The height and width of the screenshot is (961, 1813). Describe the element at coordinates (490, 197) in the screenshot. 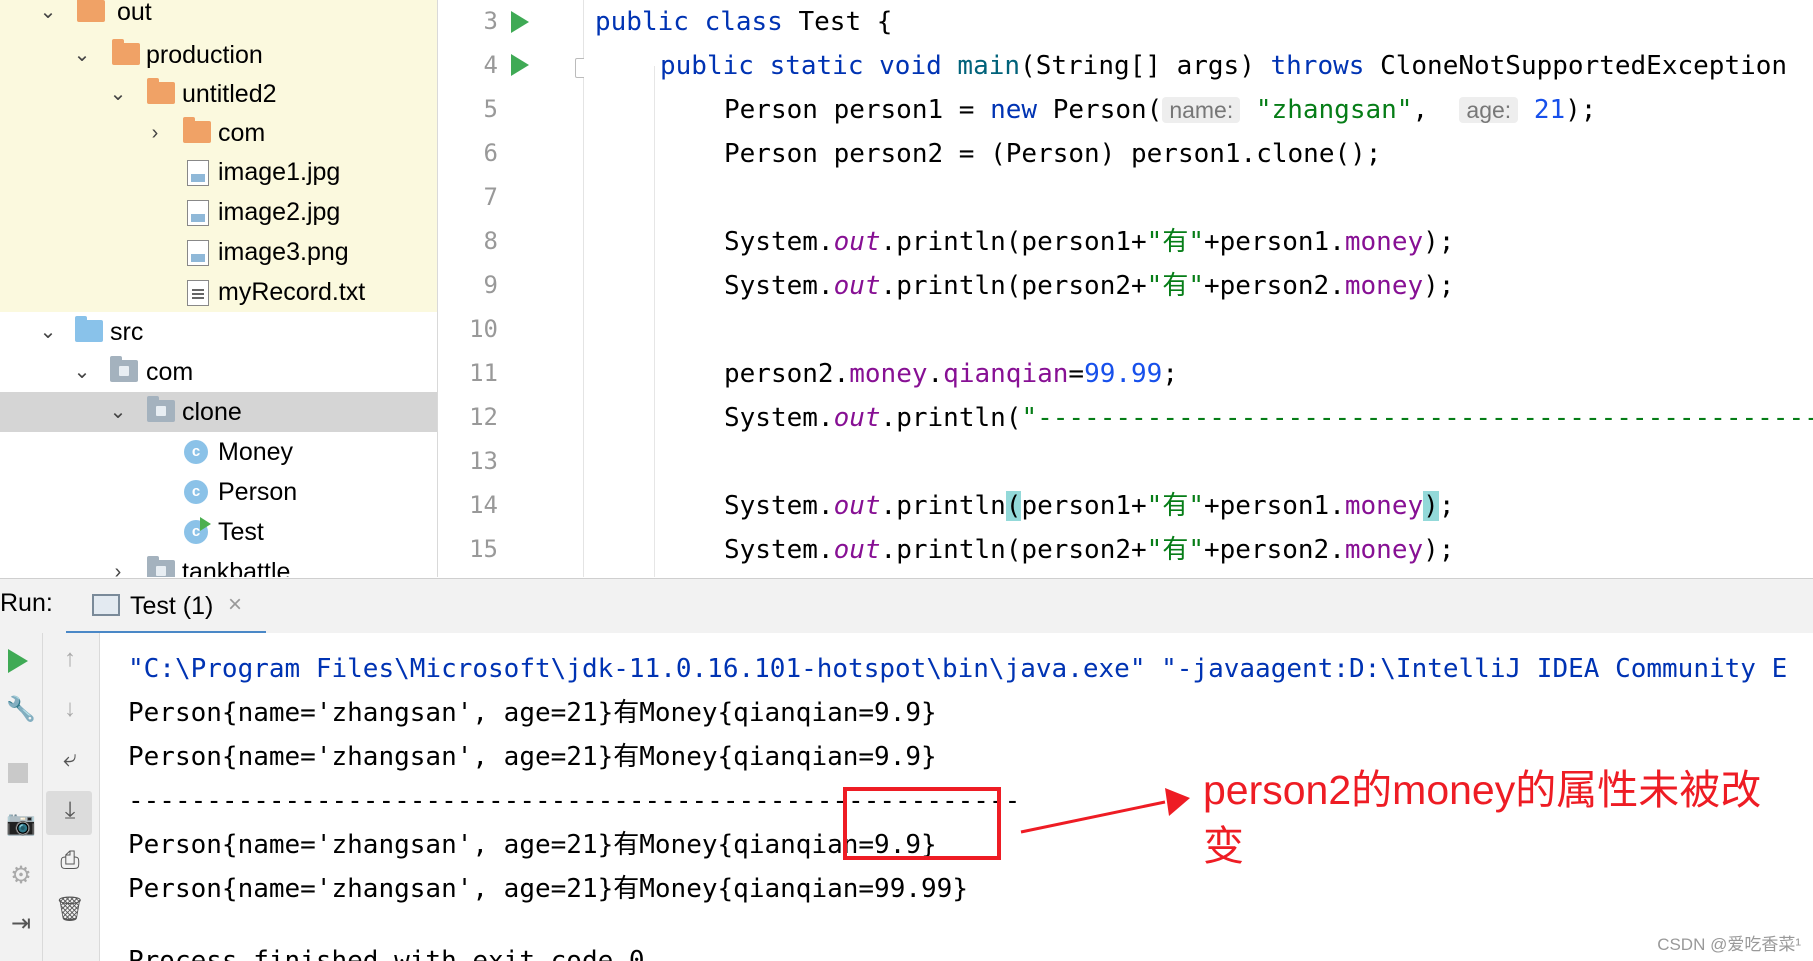

I see `line-number: 7` at that location.